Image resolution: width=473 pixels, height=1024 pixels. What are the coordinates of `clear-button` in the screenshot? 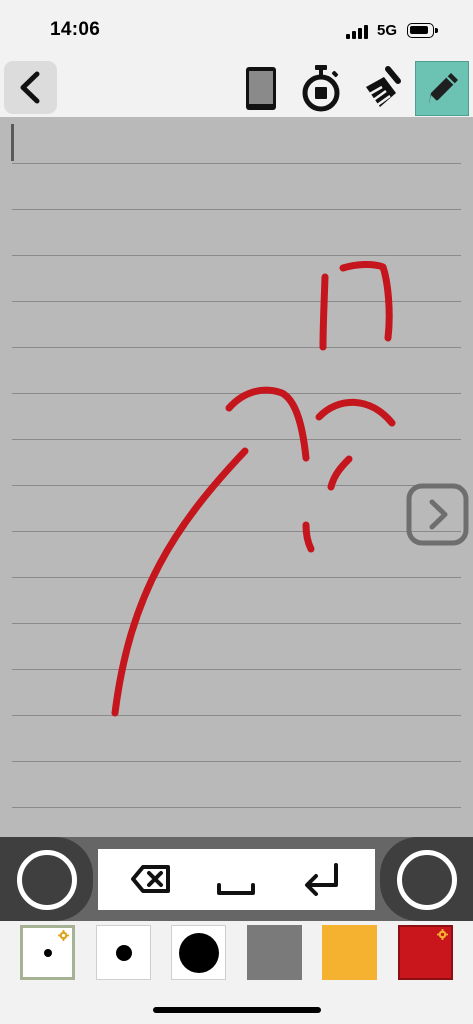 It's located at (381, 88).